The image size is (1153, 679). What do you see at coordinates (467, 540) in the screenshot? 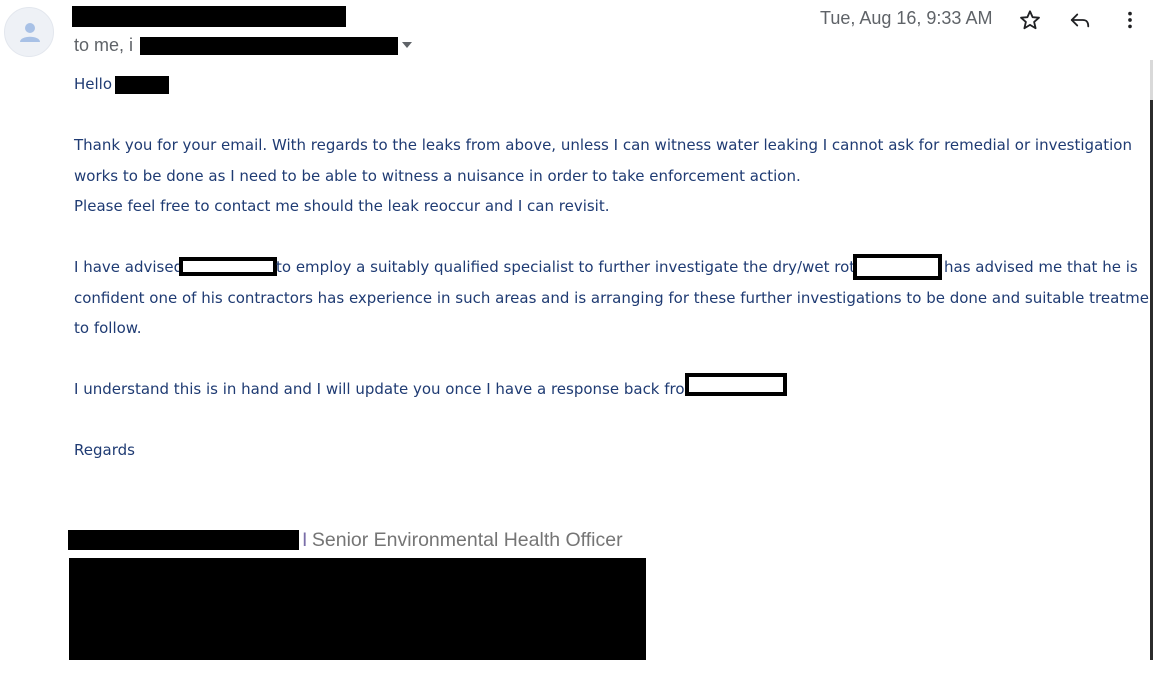
I see `signature-title: Senior Environmental Health Officer` at bounding box center [467, 540].